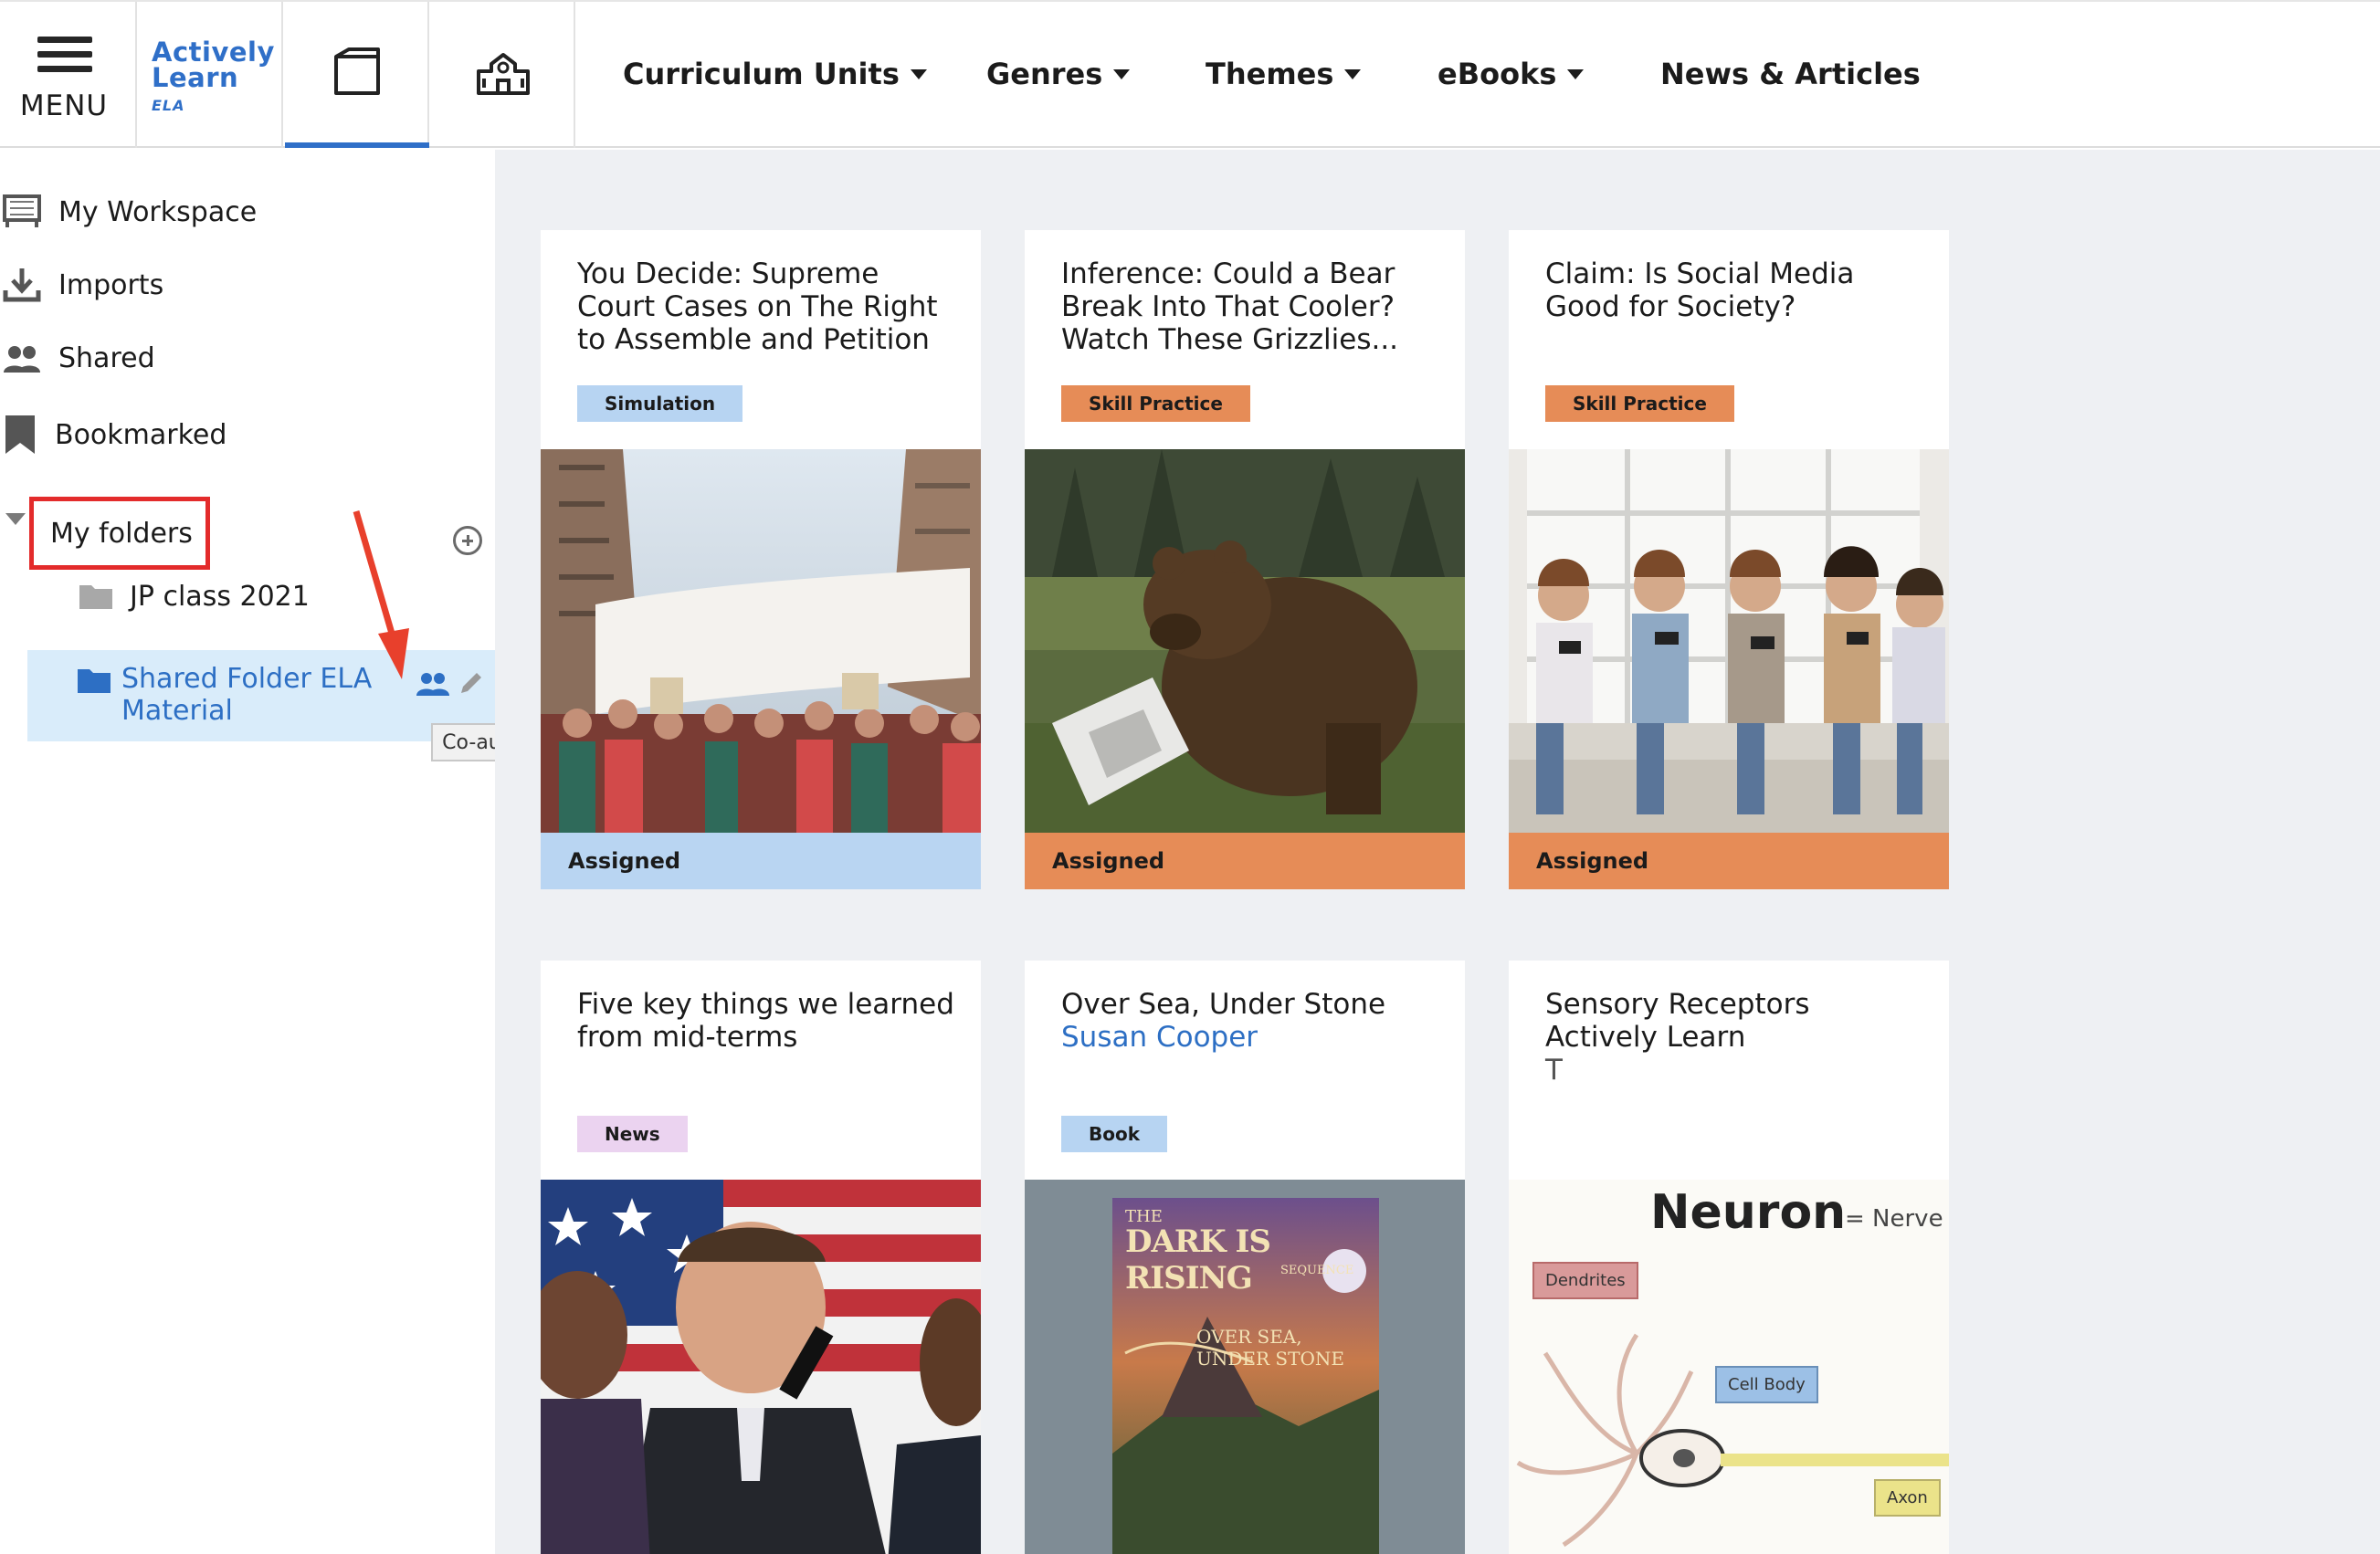 Image resolution: width=2380 pixels, height=1554 pixels. Describe the element at coordinates (111, 284) in the screenshot. I see `sidebar-item-label: Imports` at that location.